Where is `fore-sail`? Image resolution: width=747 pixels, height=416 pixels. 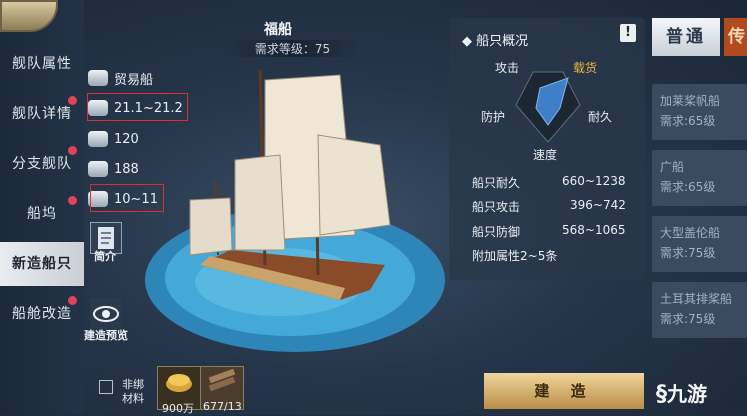
fore-sail is located at coordinates (354, 185).